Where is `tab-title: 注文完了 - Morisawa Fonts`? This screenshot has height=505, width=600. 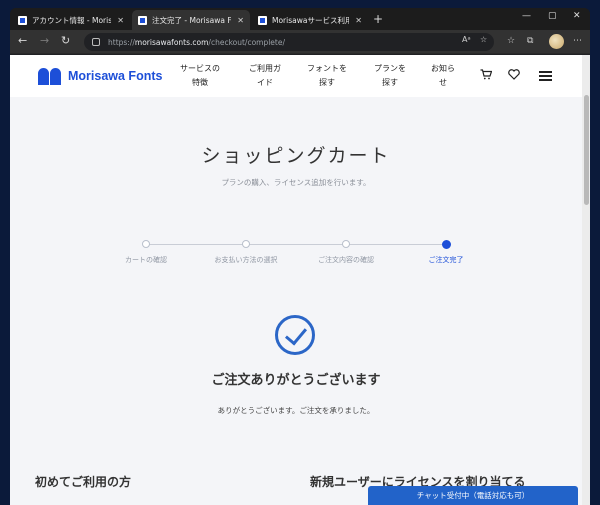
tab-title: 注文完了 - Morisawa Fonts is located at coordinates (192, 20).